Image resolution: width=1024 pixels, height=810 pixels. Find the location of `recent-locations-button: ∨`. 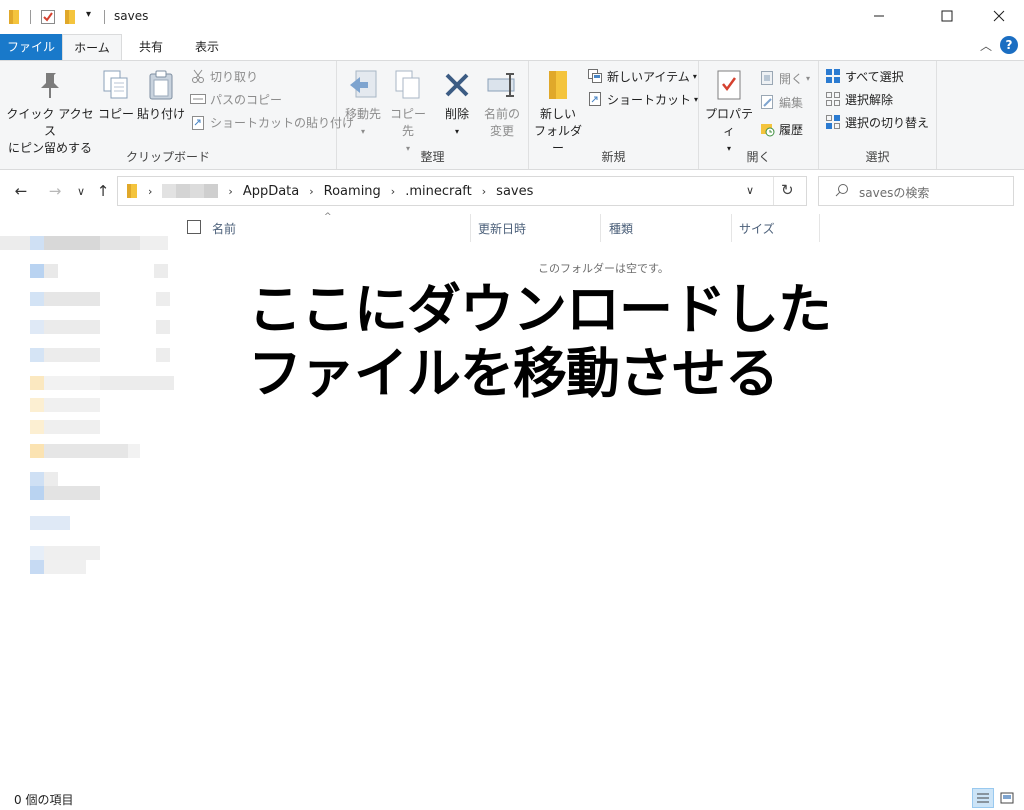

recent-locations-button: ∨ is located at coordinates (81, 191).